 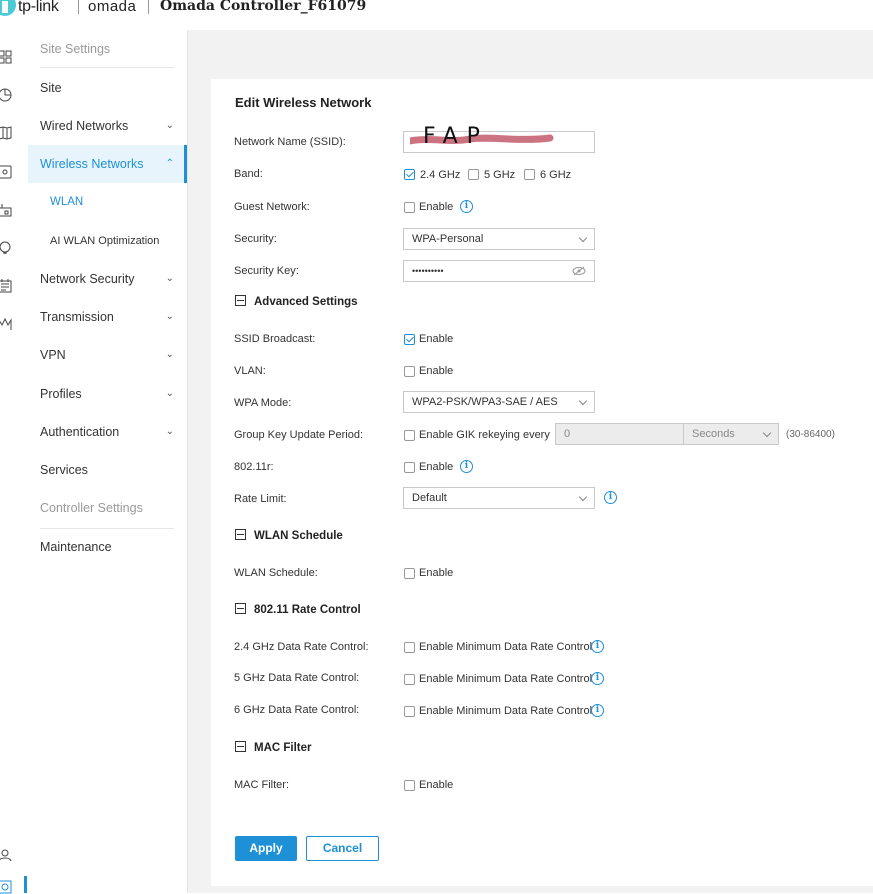 What do you see at coordinates (484, 435) in the screenshot?
I see `group-key-enable-label: Enable GIK rekeying every` at bounding box center [484, 435].